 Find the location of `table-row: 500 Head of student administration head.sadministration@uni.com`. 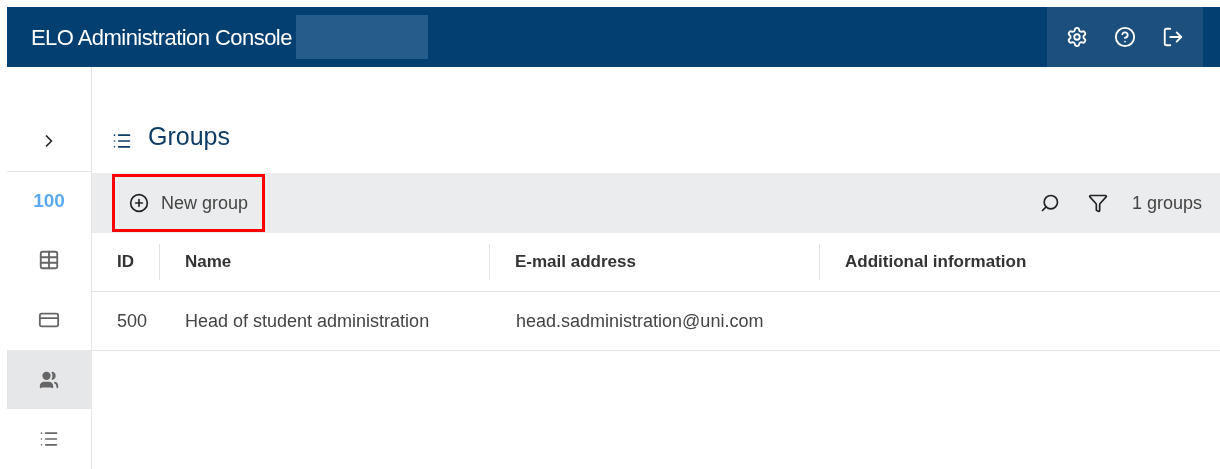

table-row: 500 Head of student administration head.sadministration@uni.com is located at coordinates (656, 321).